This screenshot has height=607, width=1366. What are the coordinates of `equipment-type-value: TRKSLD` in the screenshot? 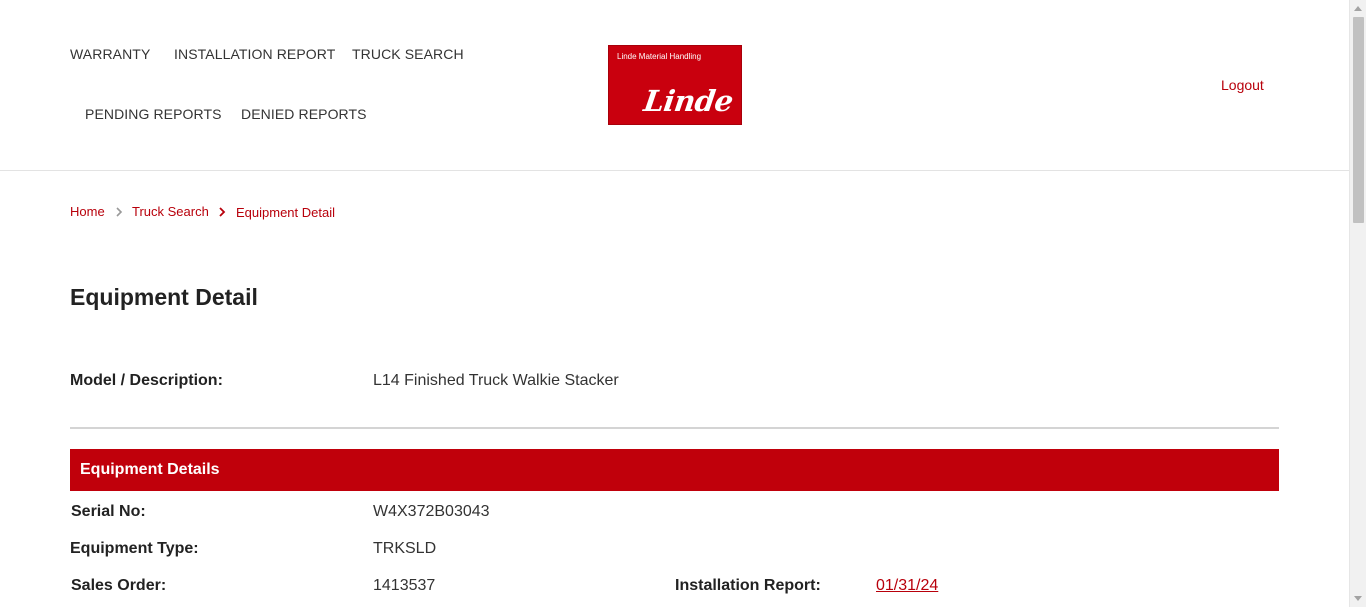 It's located at (405, 548).